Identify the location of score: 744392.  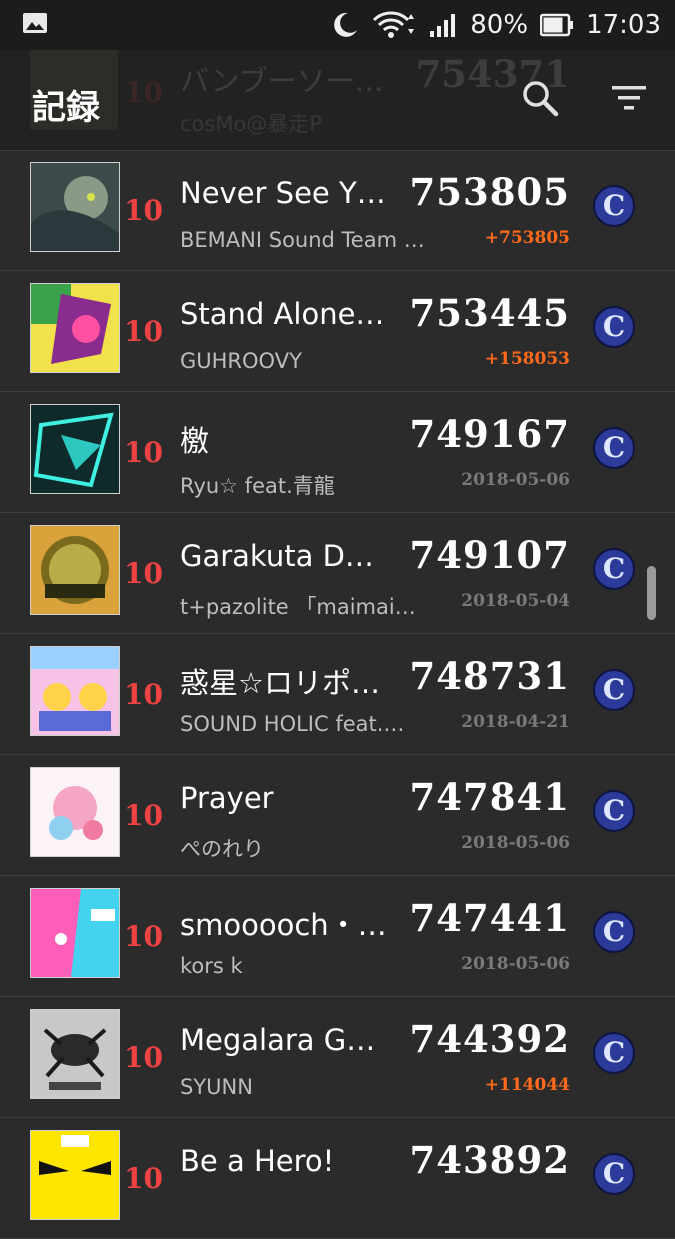
(489, 1039).